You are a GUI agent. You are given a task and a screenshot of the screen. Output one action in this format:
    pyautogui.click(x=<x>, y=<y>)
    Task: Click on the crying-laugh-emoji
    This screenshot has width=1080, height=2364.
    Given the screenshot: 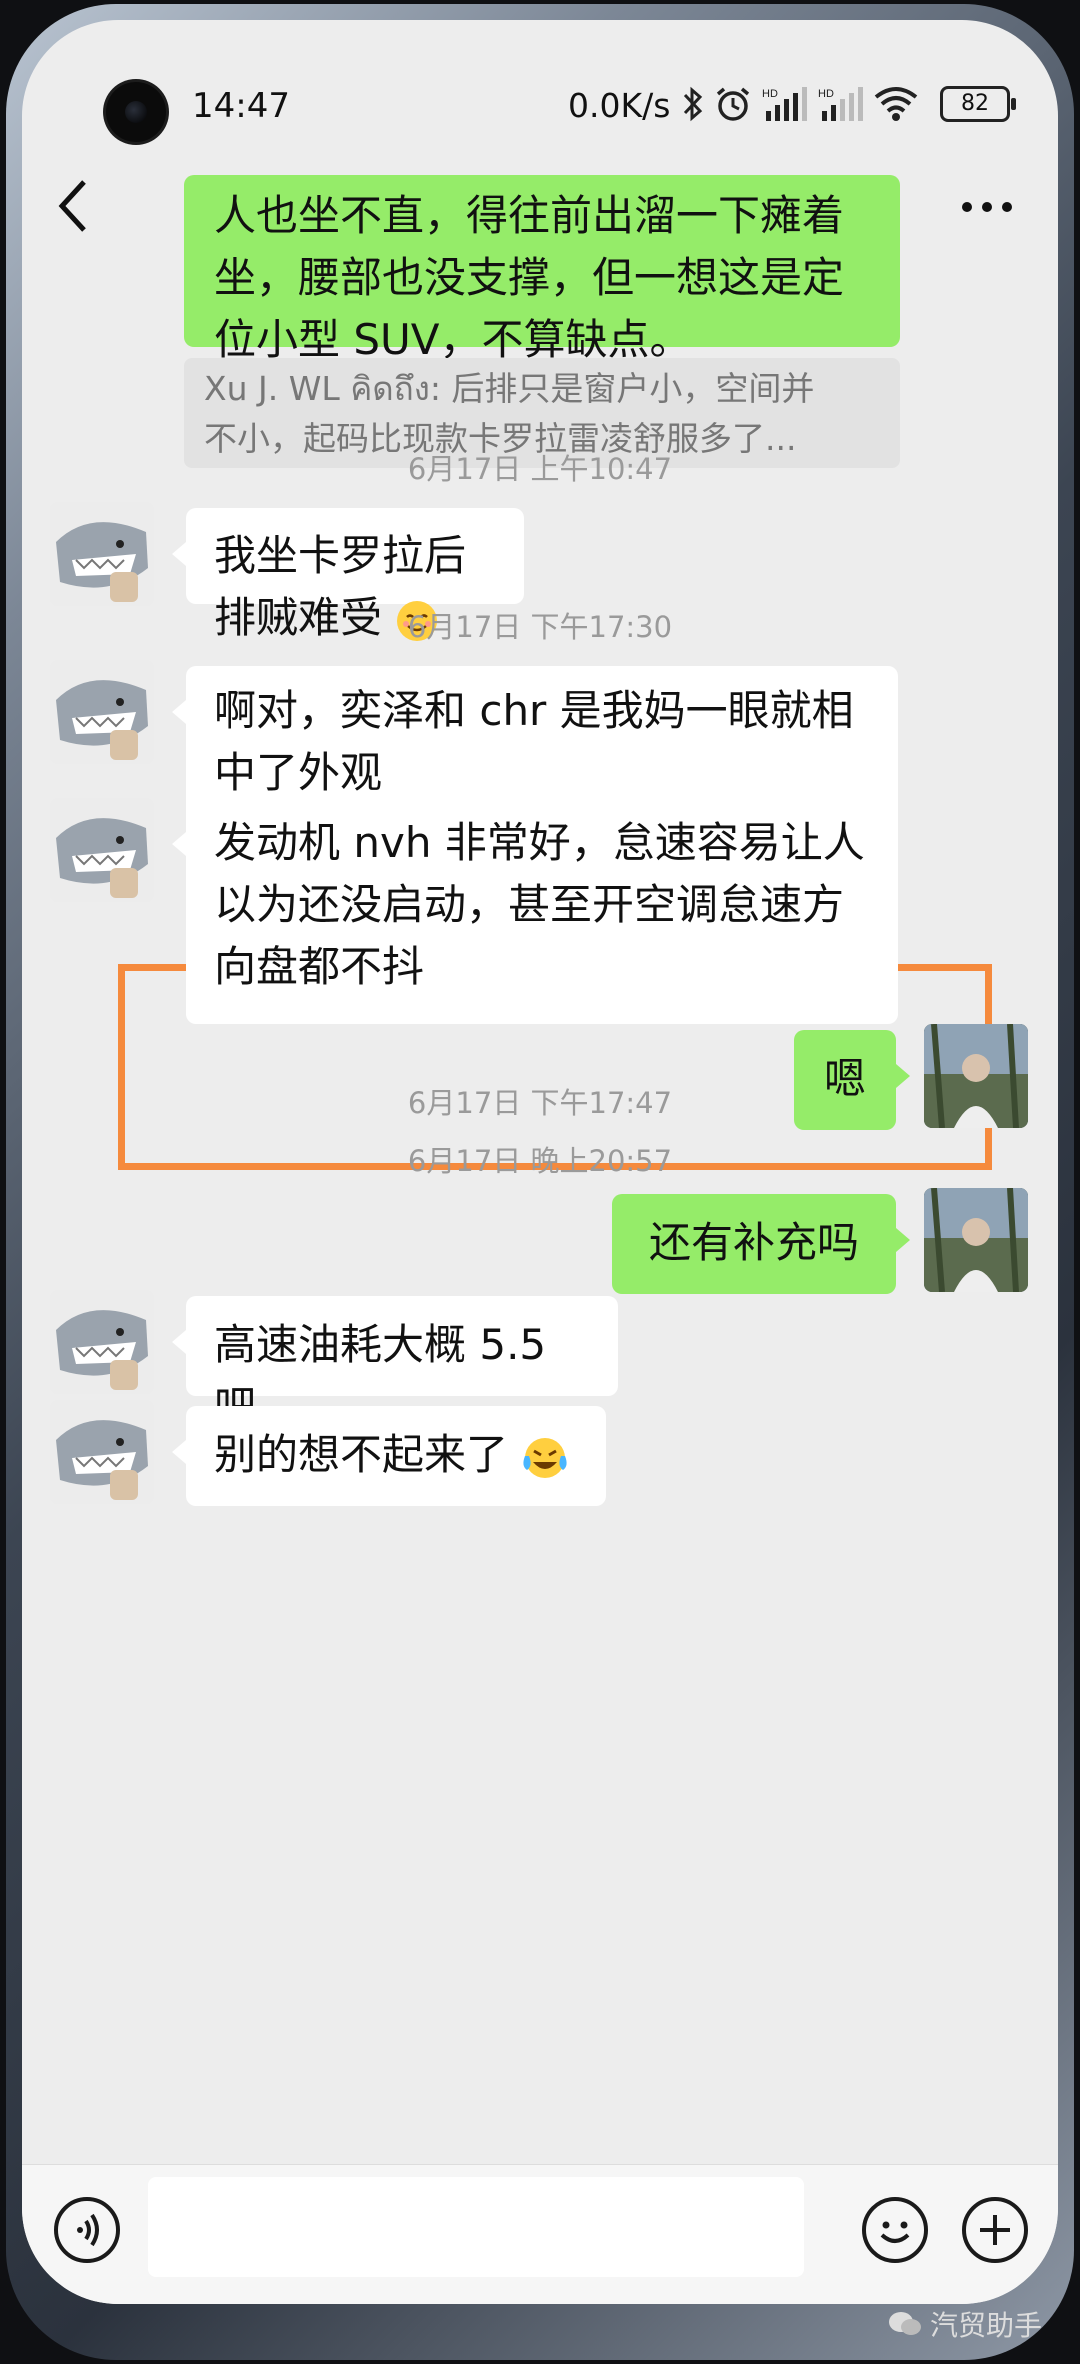 What is the action you would take?
    pyautogui.click(x=545, y=1457)
    